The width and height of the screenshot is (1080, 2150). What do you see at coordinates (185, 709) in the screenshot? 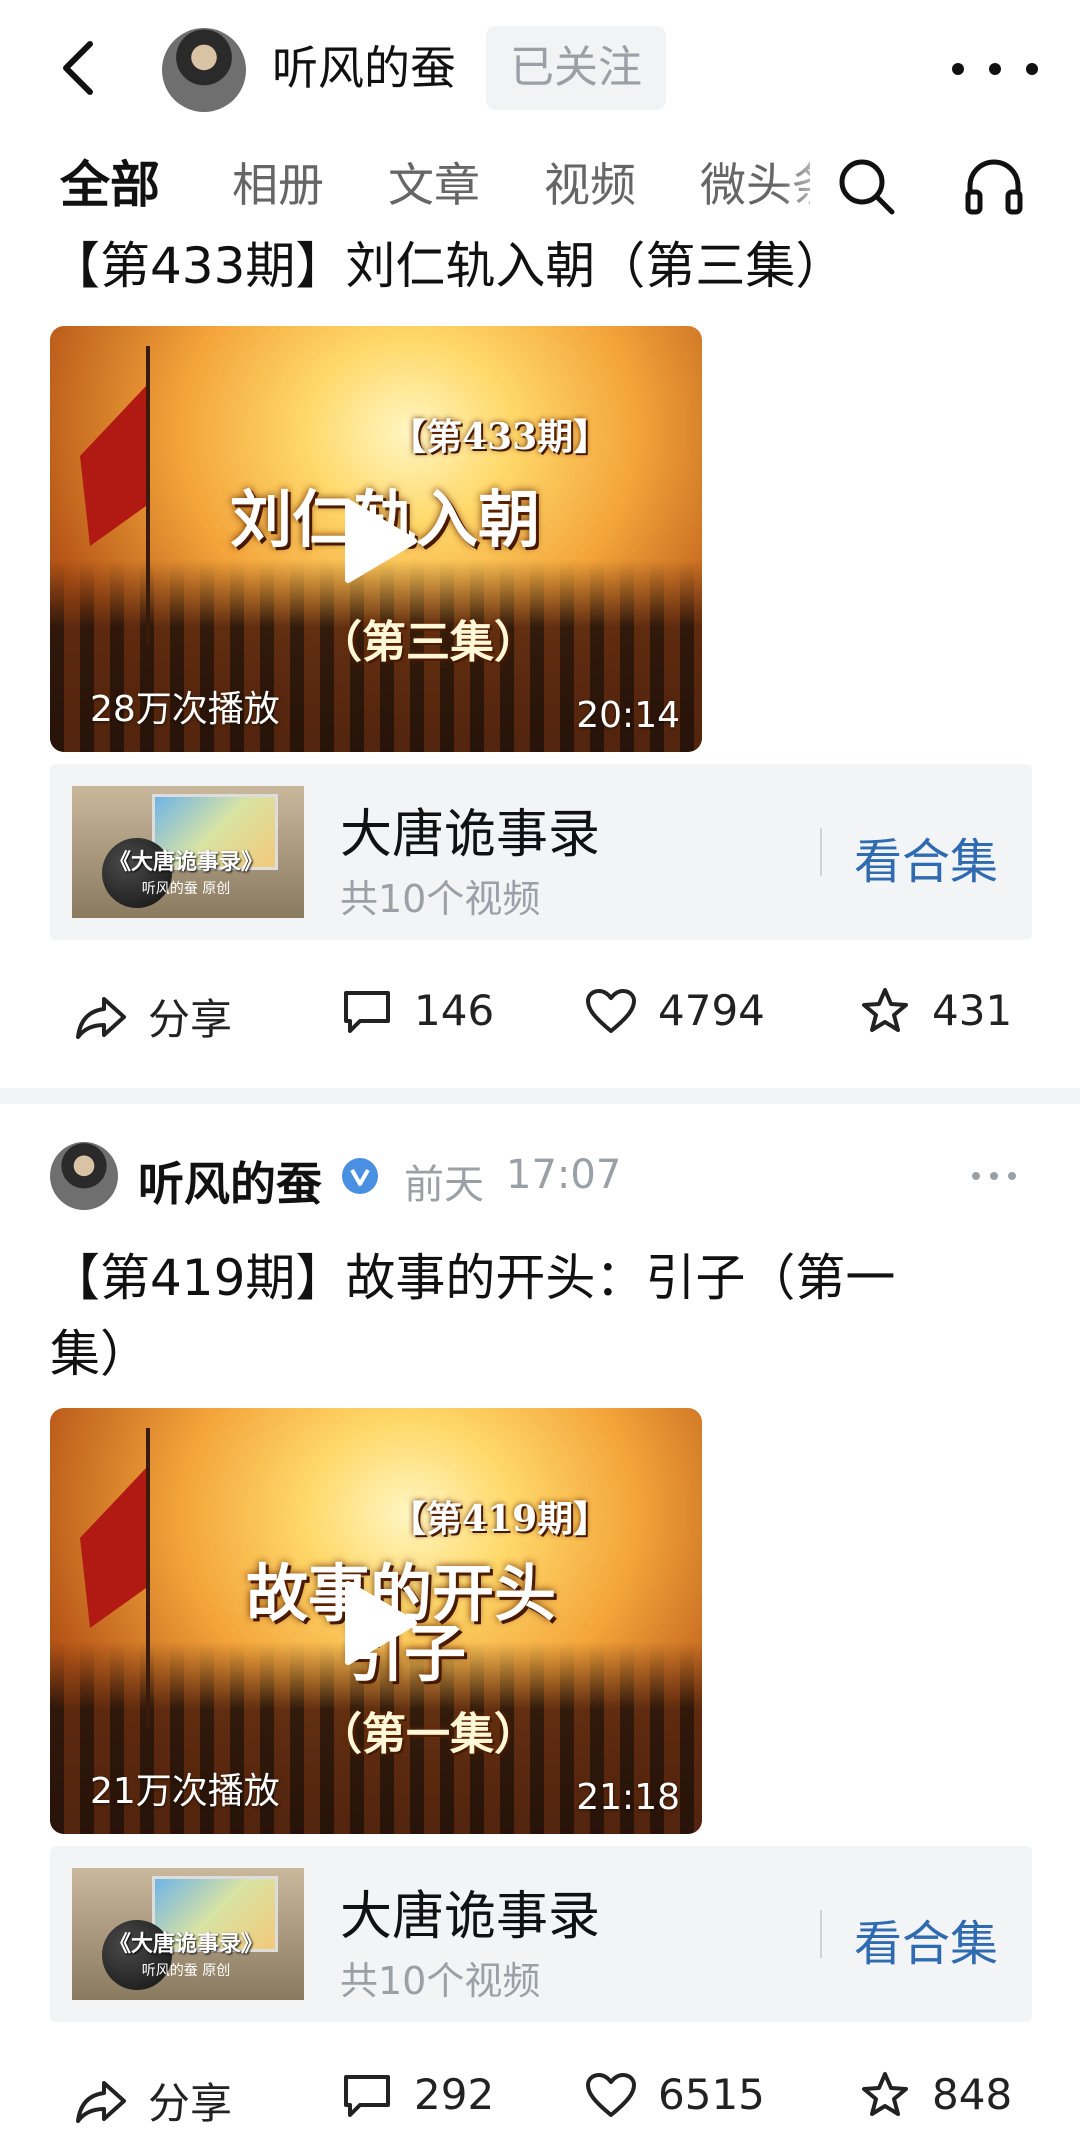
I see `play-count: 28万次播放` at bounding box center [185, 709].